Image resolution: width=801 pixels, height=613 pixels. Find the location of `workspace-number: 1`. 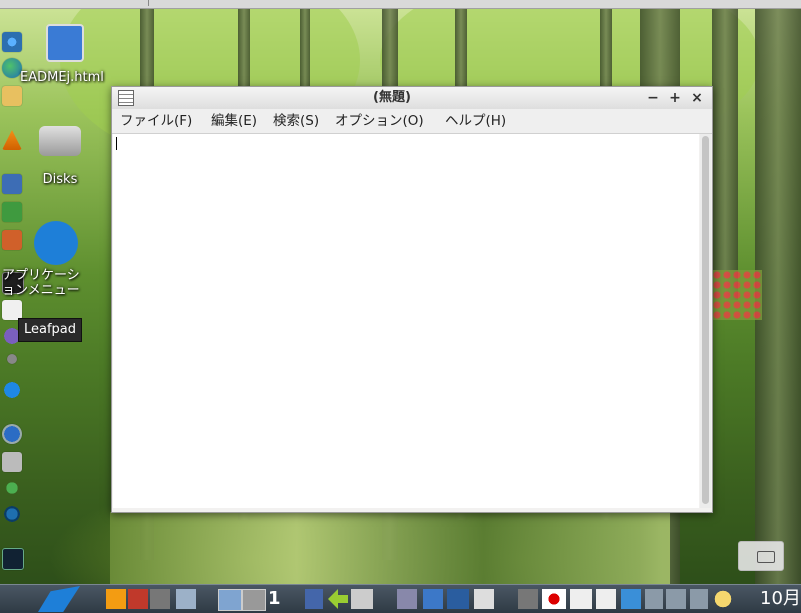

workspace-number: 1 is located at coordinates (274, 598).